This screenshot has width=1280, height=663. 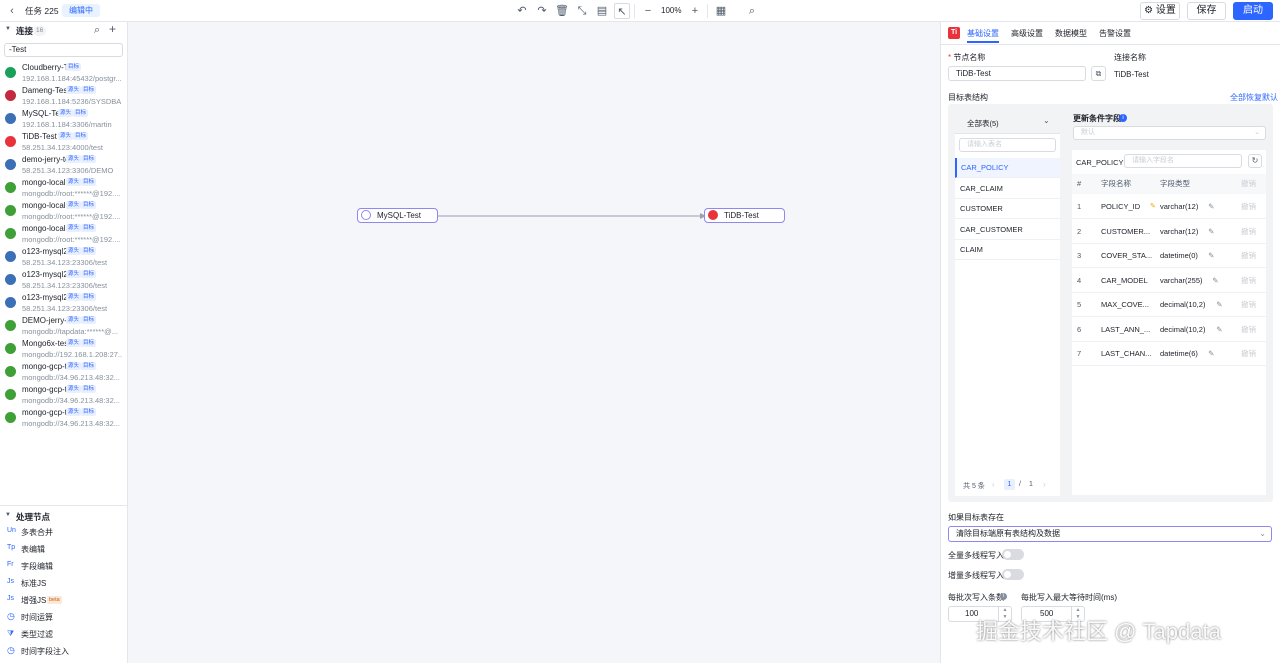 I want to click on process-node-item: Js 标准JS, so click(x=63, y=583).